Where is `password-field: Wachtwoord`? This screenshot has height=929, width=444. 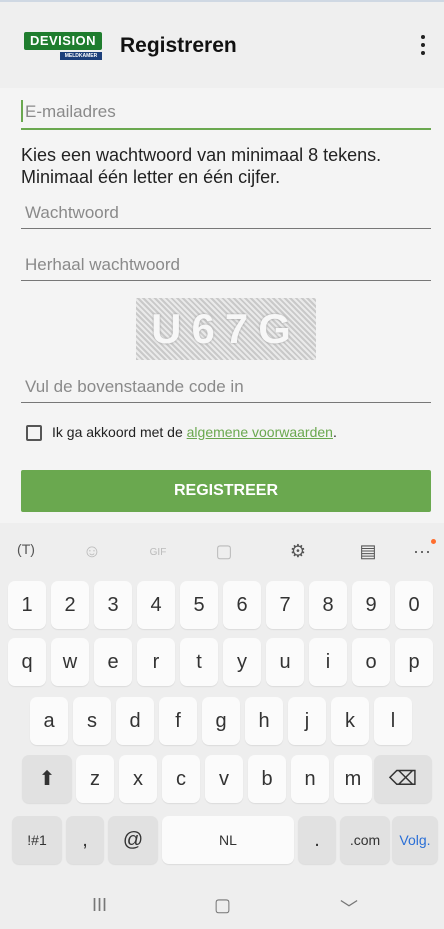
password-field: Wachtwoord is located at coordinates (226, 214).